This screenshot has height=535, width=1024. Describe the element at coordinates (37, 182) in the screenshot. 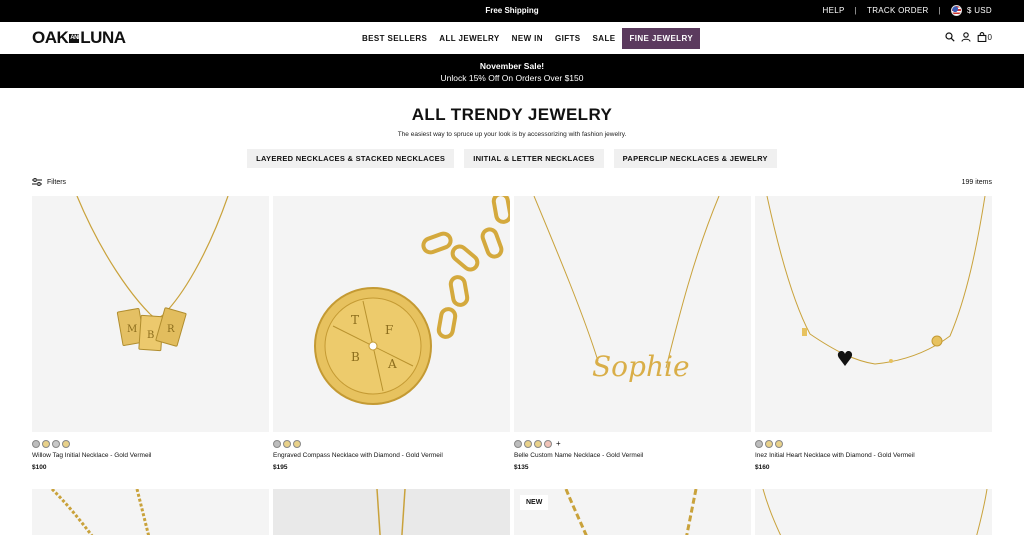

I see `filter-icon` at that location.